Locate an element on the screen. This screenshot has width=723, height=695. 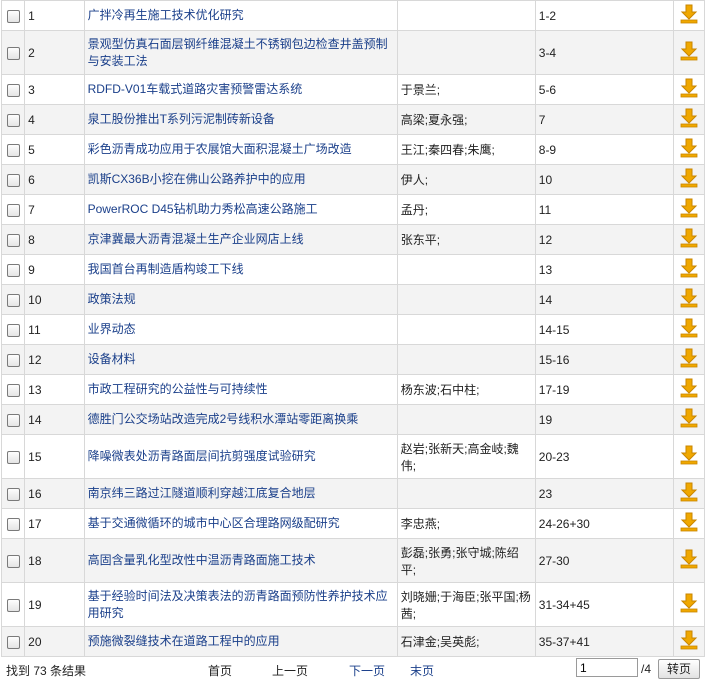
row-pages: 13 is located at coordinates (604, 269).